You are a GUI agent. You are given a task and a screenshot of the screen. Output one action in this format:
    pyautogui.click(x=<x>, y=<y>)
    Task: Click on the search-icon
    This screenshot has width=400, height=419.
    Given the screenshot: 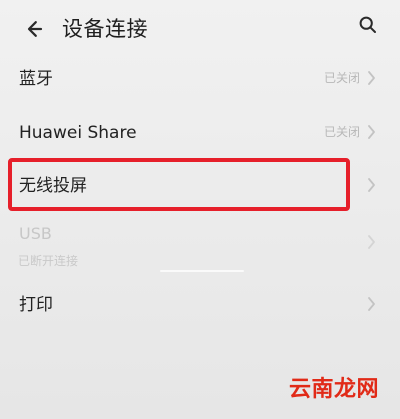 What is the action you would take?
    pyautogui.click(x=368, y=25)
    